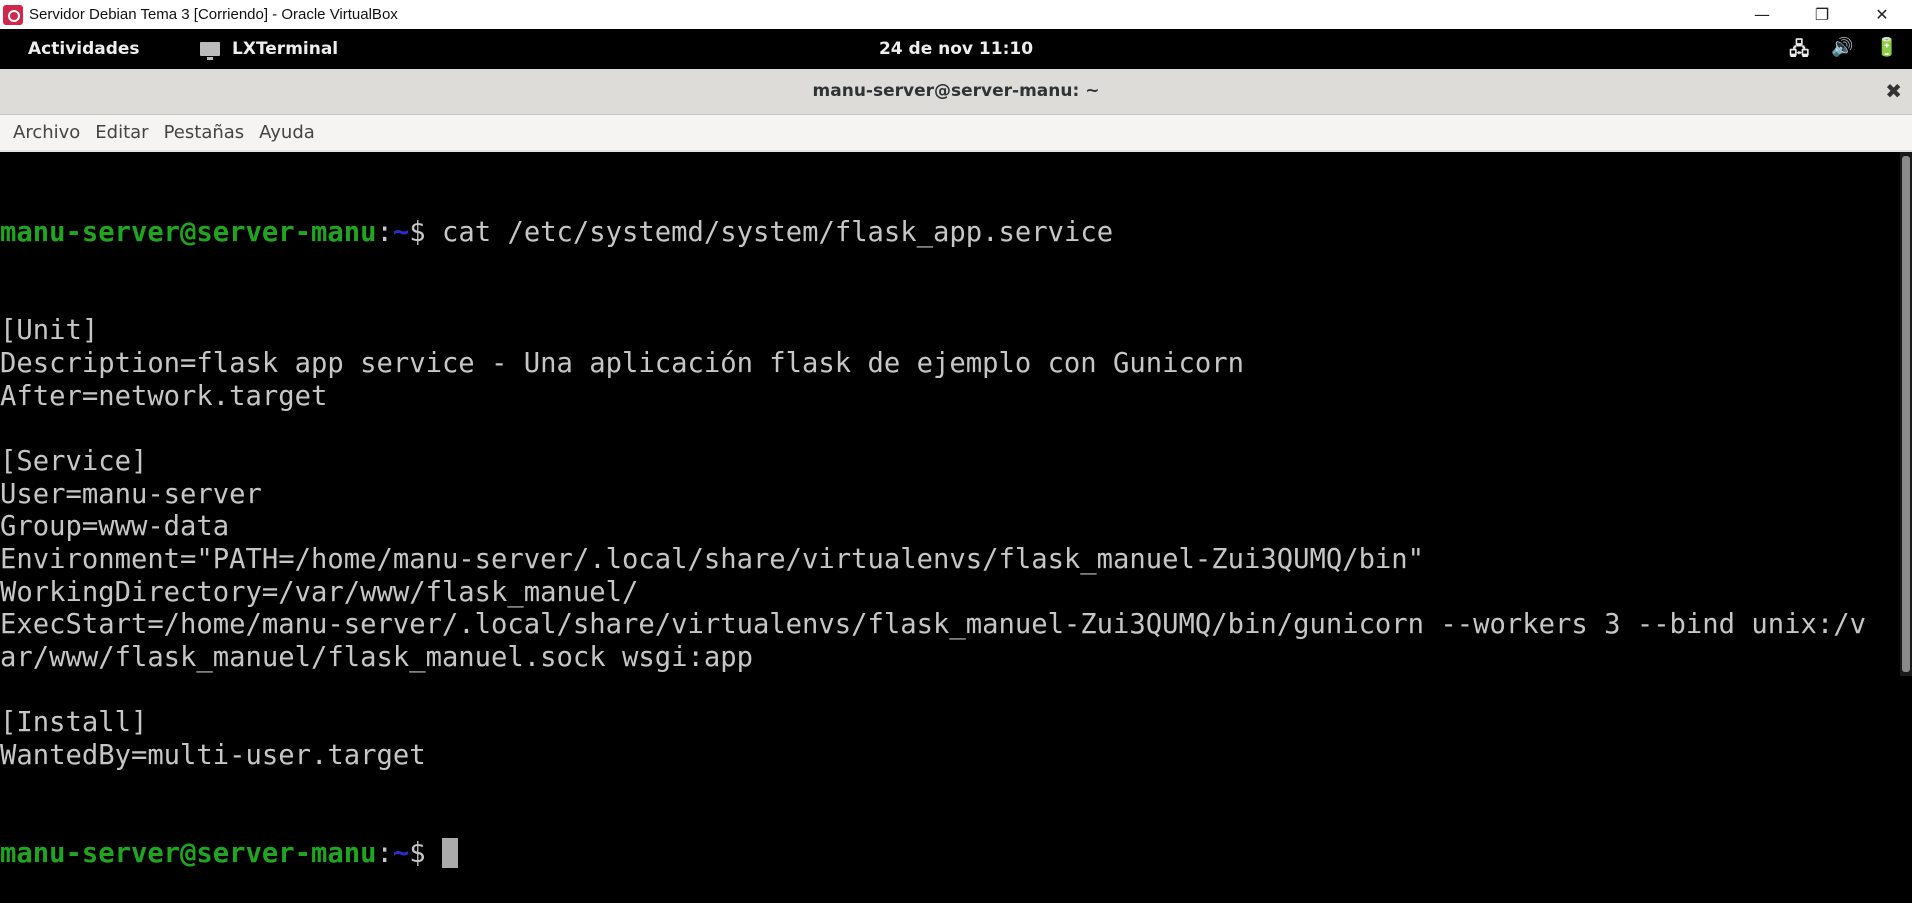  What do you see at coordinates (49, 331) in the screenshot?
I see `output-line: [Unit]` at bounding box center [49, 331].